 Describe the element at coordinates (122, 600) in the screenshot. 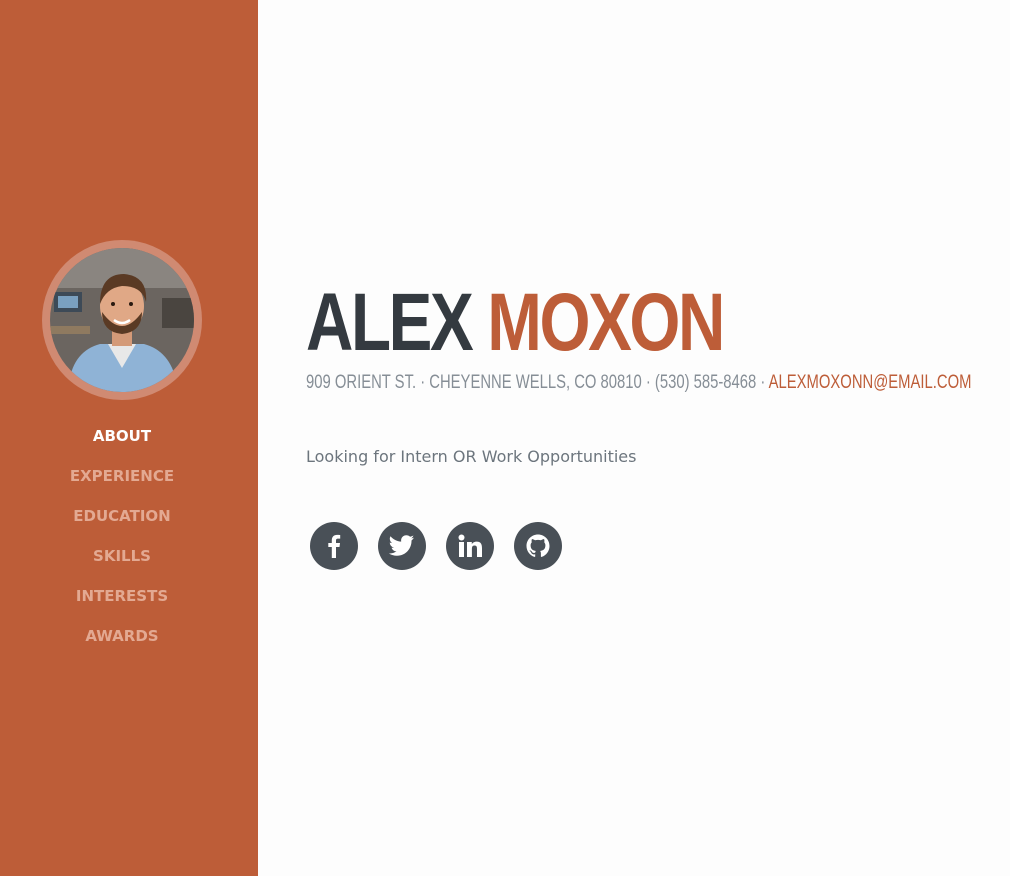

I see `nav-item-interests: INTERESTS` at that location.